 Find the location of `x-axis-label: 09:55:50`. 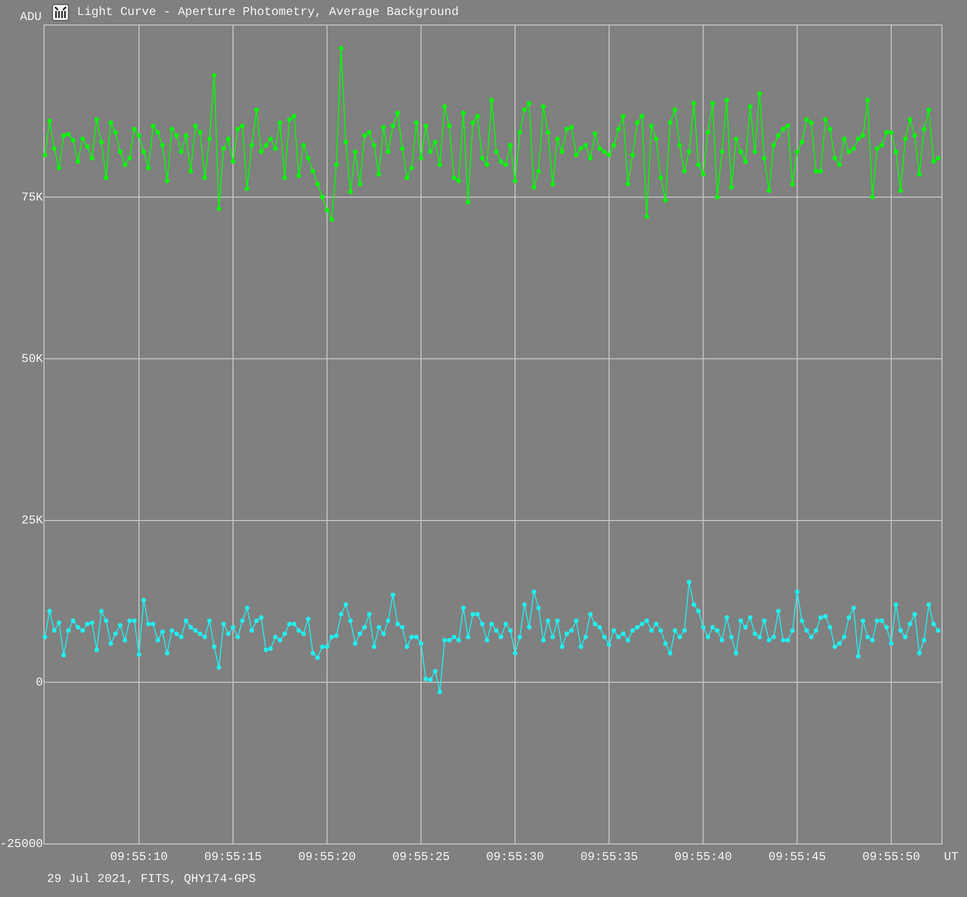

x-axis-label: 09:55:50 is located at coordinates (891, 857).